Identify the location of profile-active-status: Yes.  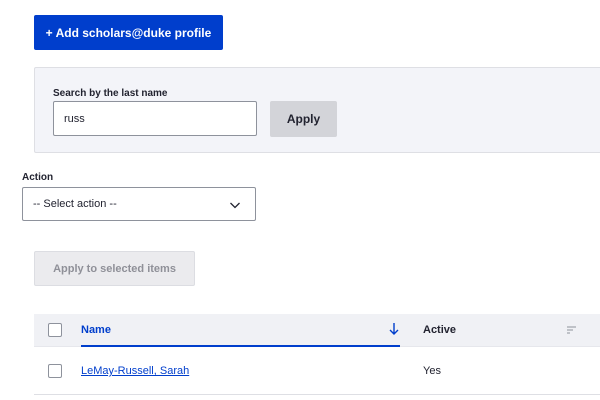
(432, 371).